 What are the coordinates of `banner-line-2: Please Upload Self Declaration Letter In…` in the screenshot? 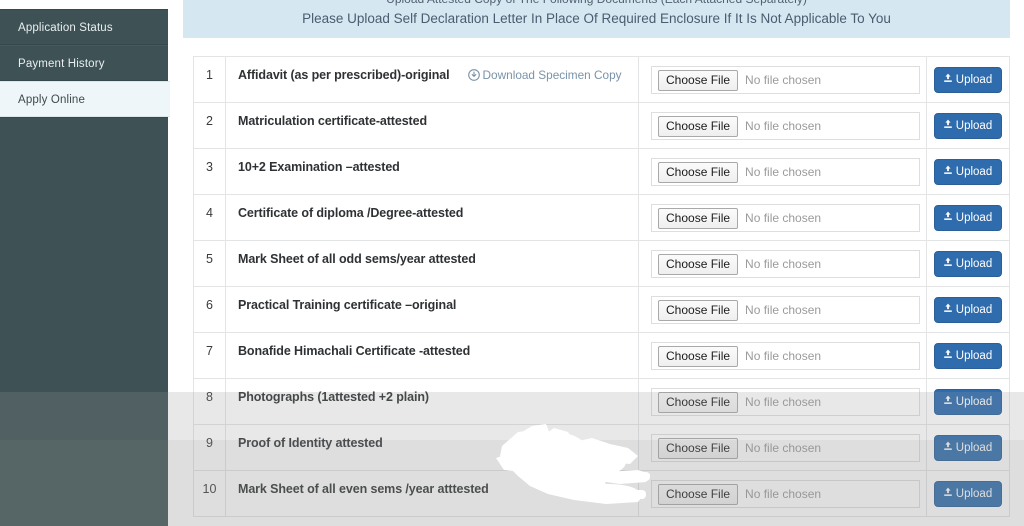 It's located at (596, 18).